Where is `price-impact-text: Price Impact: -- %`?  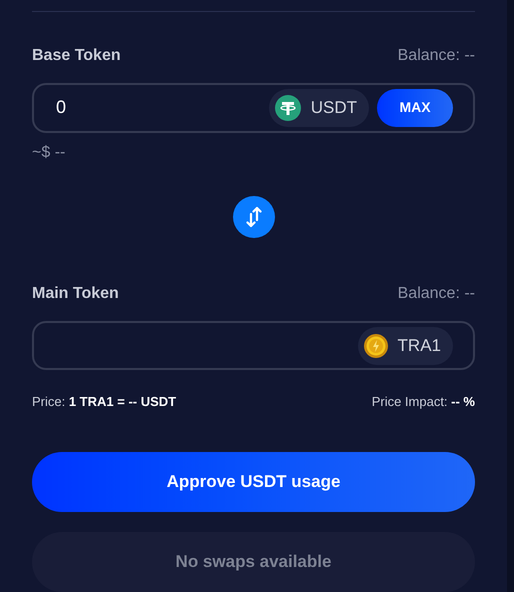 price-impact-text: Price Impact: -- % is located at coordinates (423, 402).